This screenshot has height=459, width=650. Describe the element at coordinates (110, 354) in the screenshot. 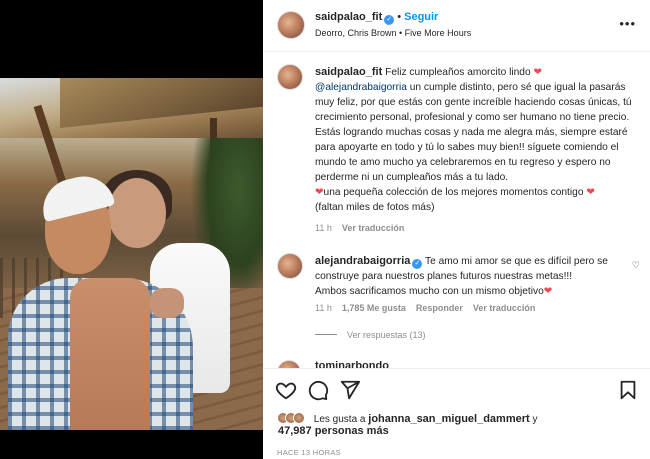

I see `photo-man-chest` at that location.